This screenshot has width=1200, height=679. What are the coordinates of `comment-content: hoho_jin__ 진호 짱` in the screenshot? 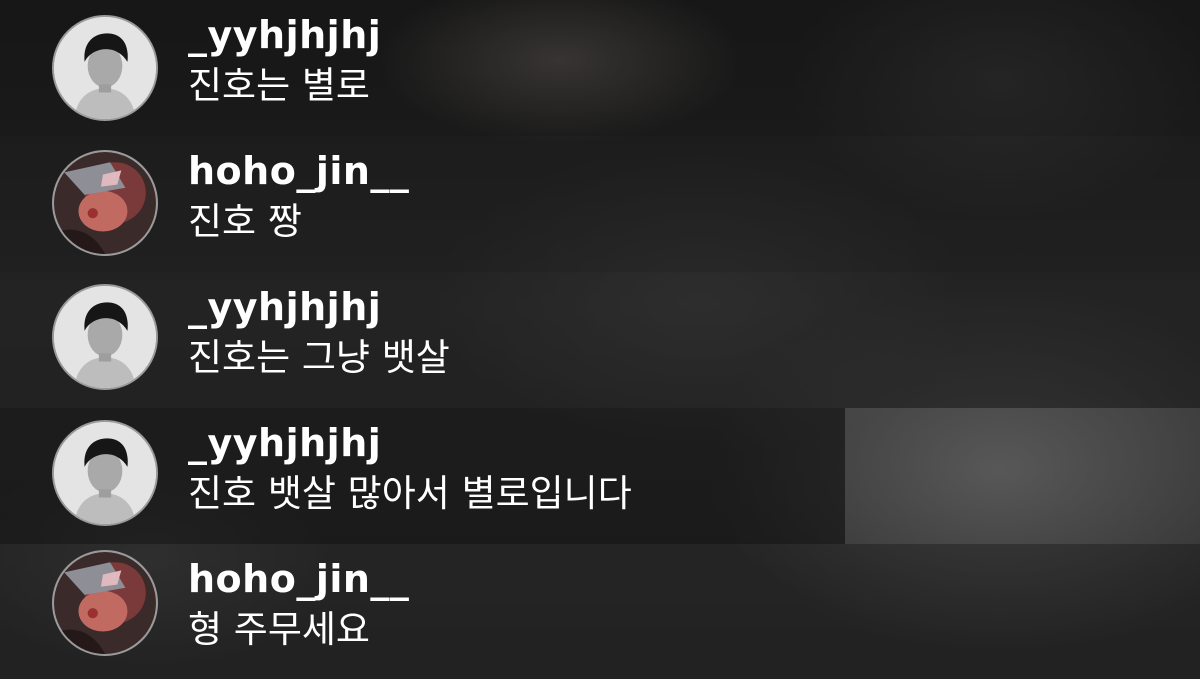 It's located at (298, 197).